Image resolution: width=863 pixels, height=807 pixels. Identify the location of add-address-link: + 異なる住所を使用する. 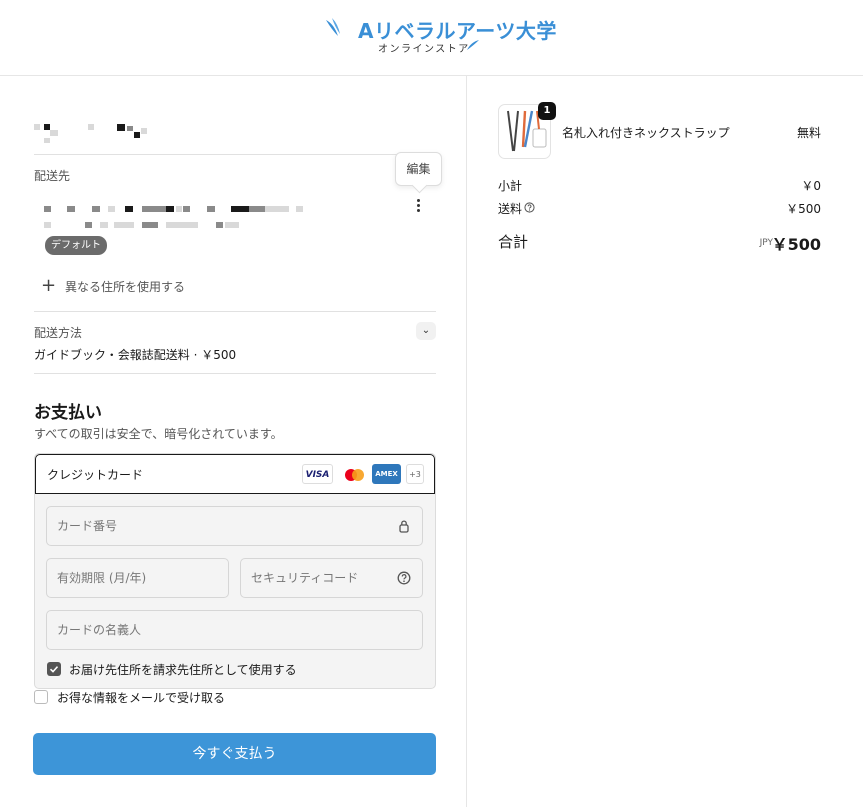
(113, 286).